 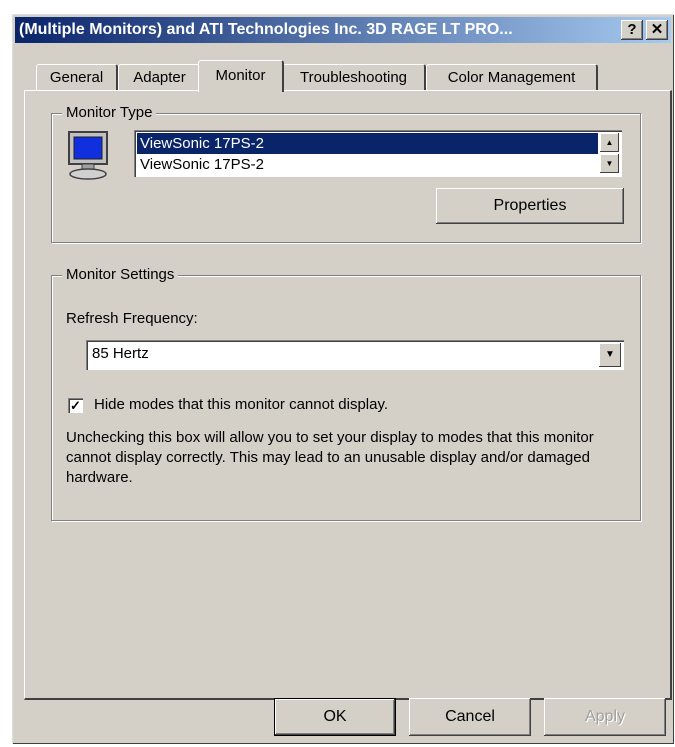 I want to click on chevron-down-icon: ▼, so click(x=610, y=355).